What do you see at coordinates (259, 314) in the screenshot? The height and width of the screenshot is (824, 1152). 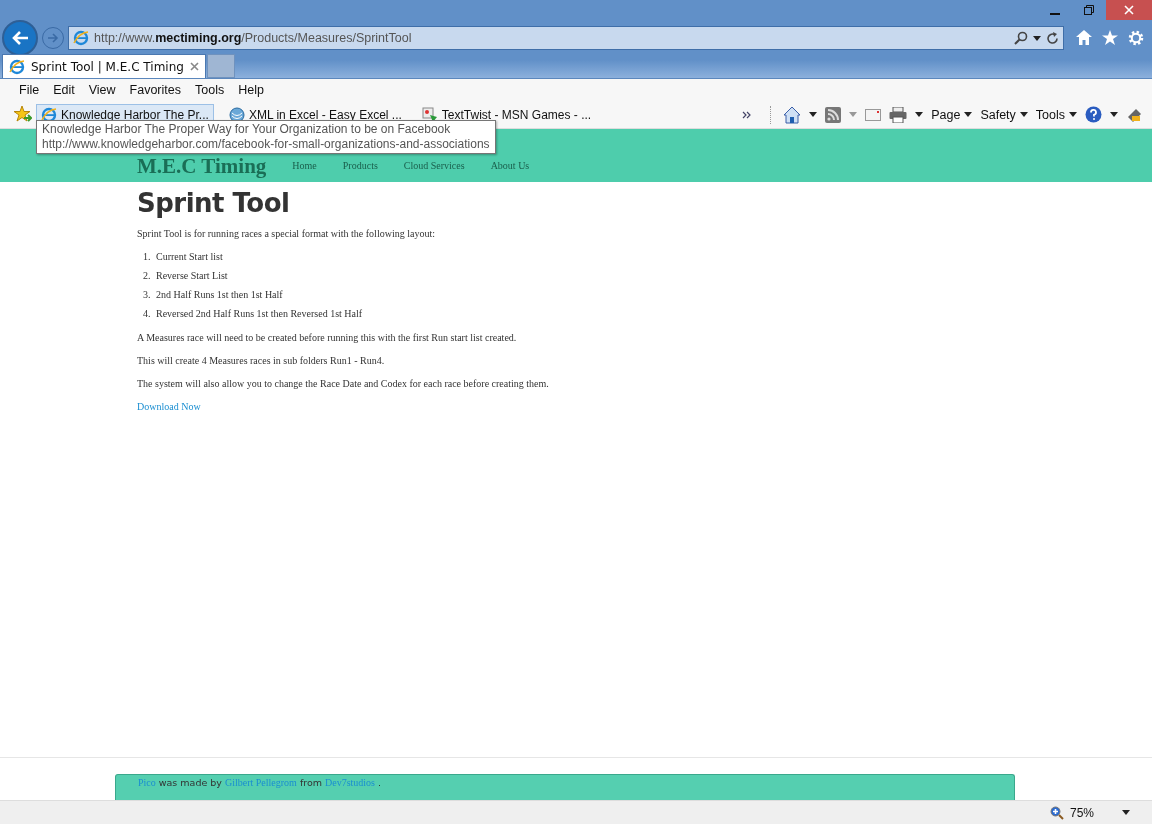 I see `list-item: Reversed 2nd Half Runs 1st then Reversed 1st Half` at bounding box center [259, 314].